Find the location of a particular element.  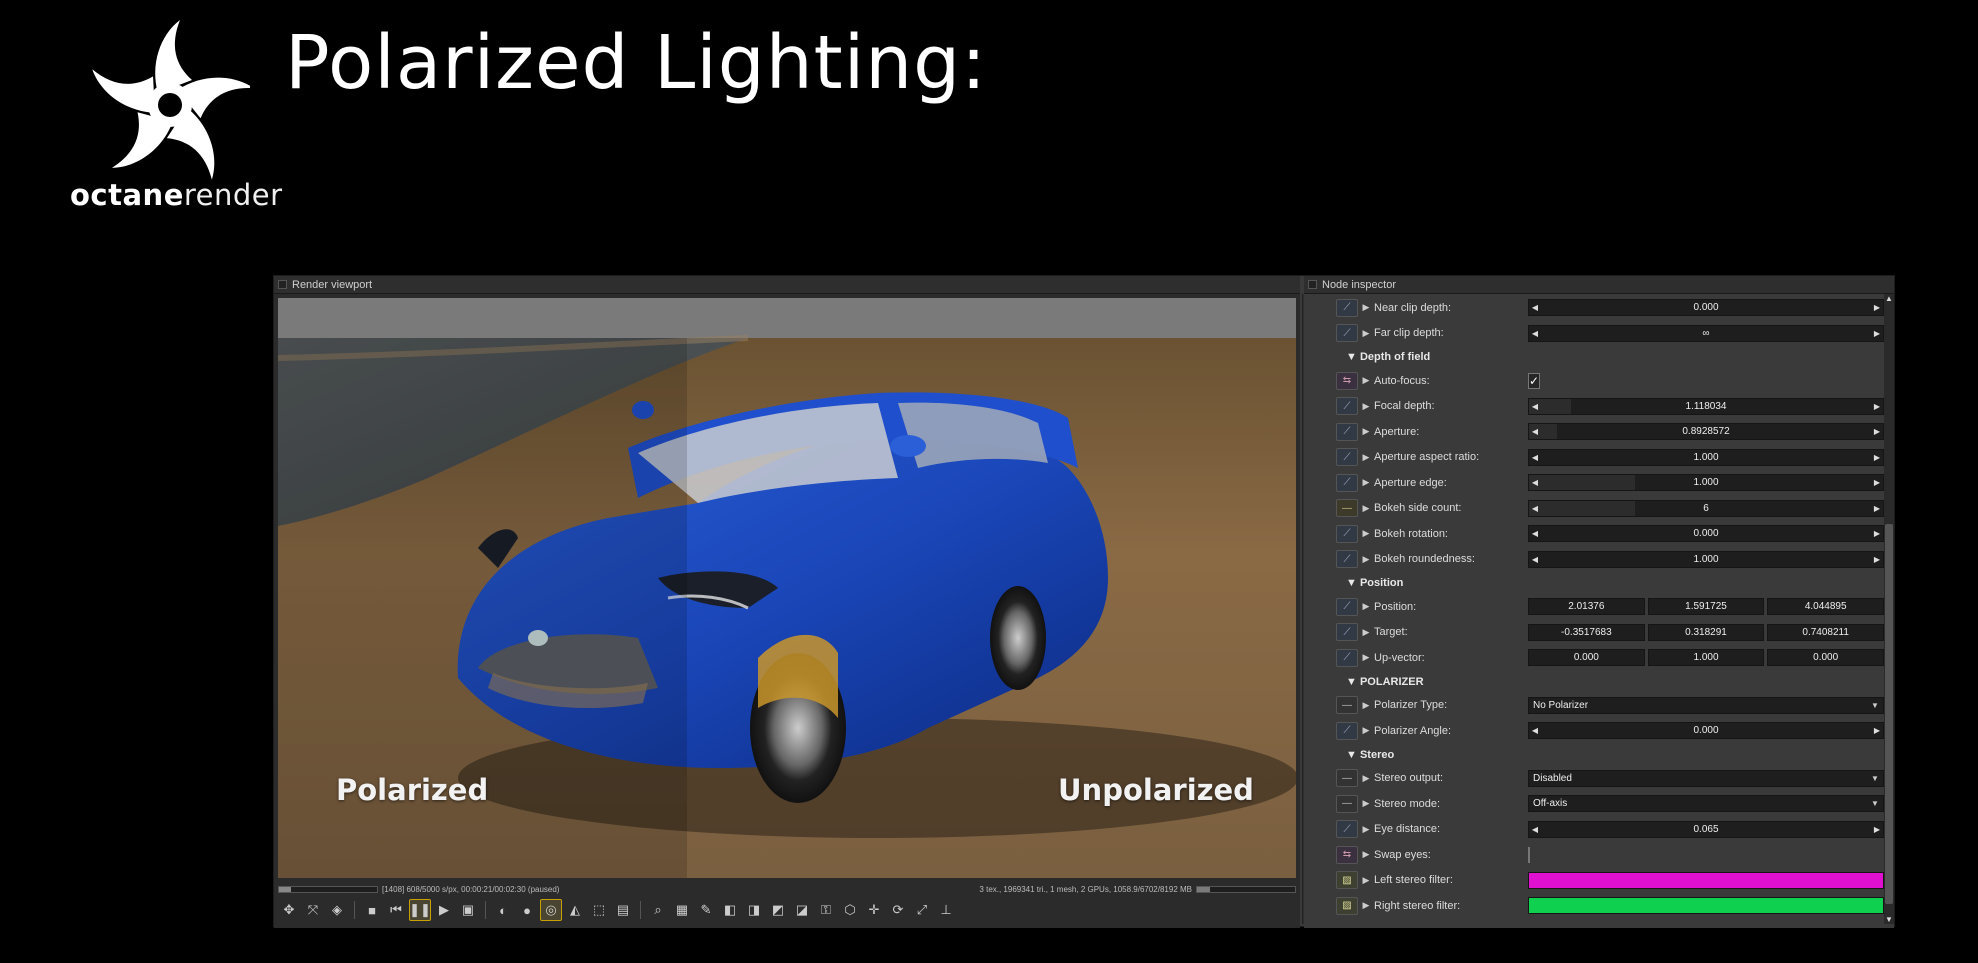

up-vector-x-field: 0.000 is located at coordinates (1586, 658).